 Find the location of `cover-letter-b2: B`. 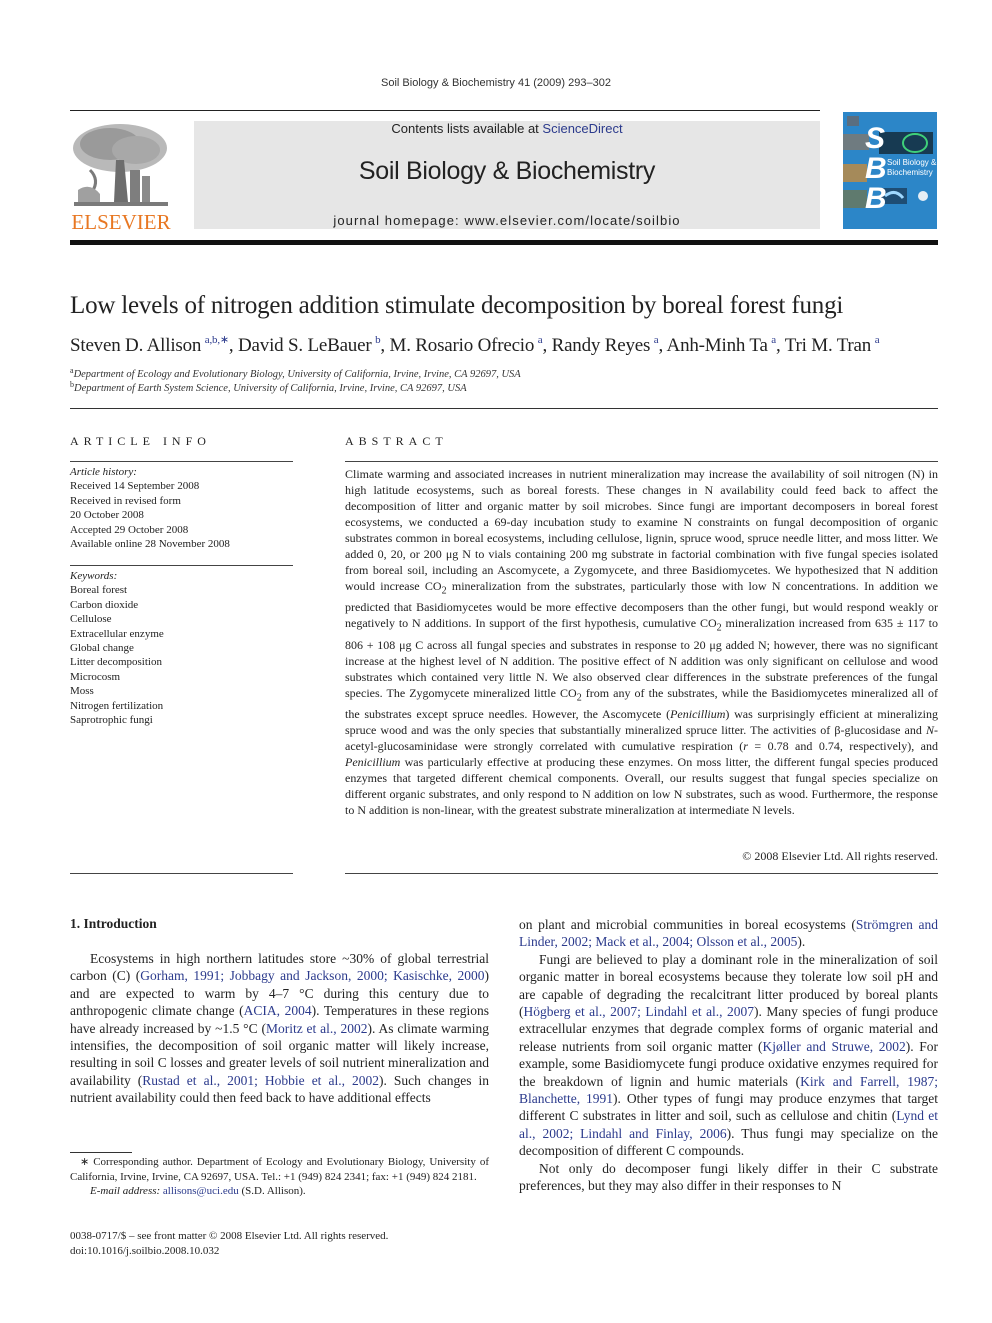

cover-letter-b2: B is located at coordinates (876, 198).